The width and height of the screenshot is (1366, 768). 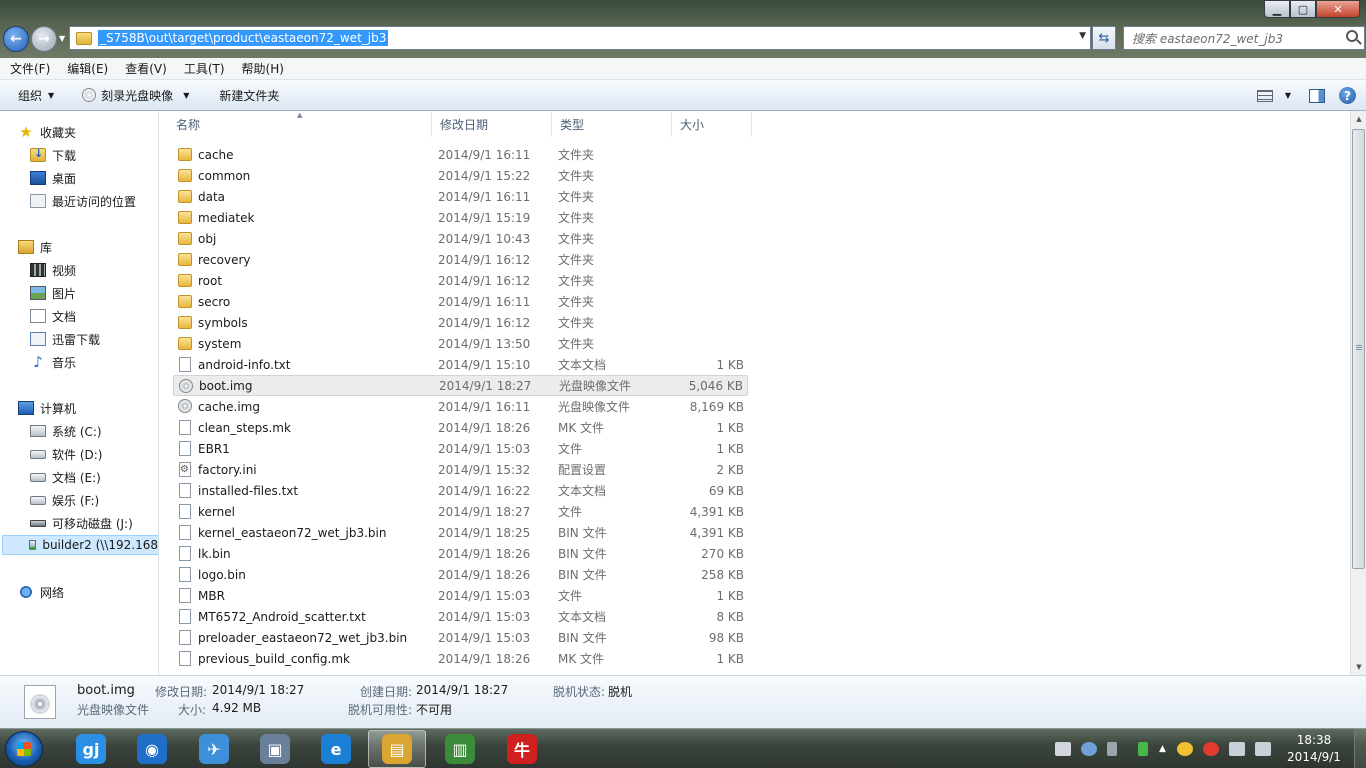 What do you see at coordinates (1262, 749) in the screenshot?
I see `volume-muted-icon` at bounding box center [1262, 749].